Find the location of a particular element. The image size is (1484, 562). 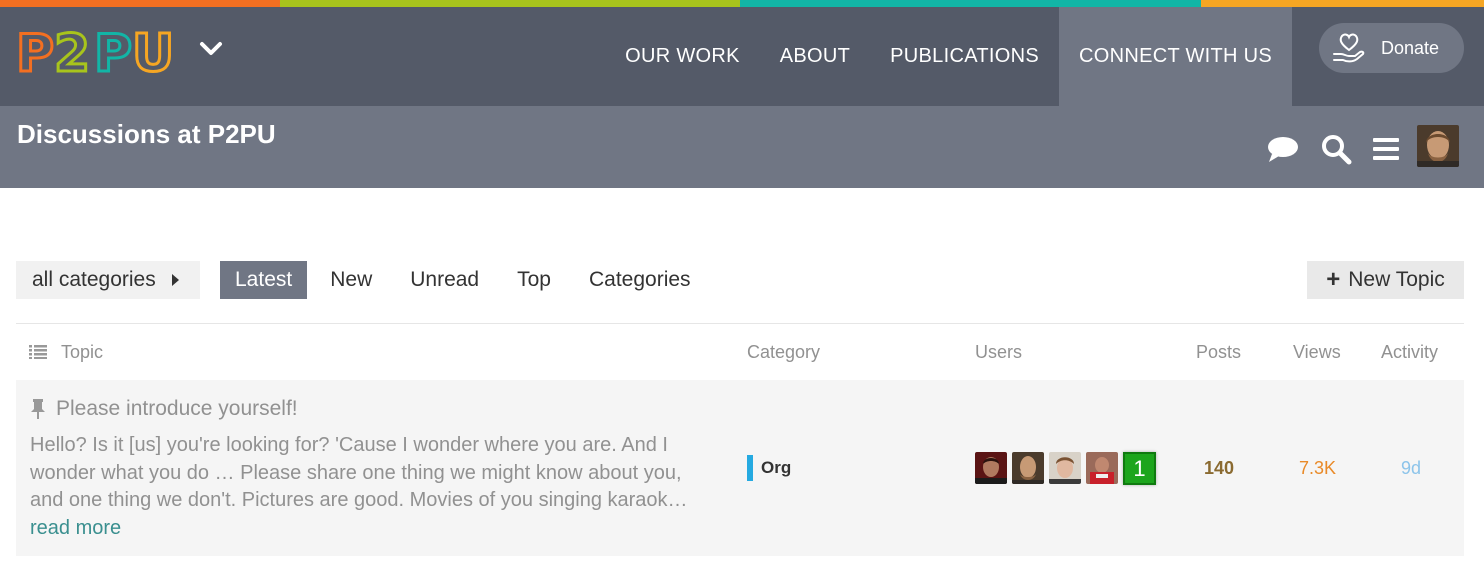

category-dropdown-label: all categories is located at coordinates (94, 279).